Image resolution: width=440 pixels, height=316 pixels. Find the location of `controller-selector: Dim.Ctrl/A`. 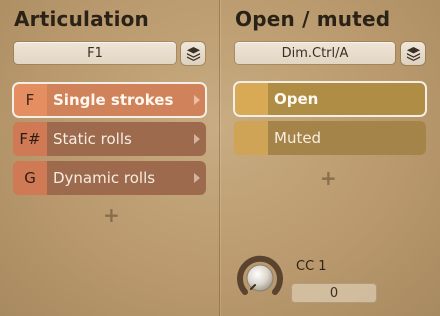

controller-selector: Dim.Ctrl/A is located at coordinates (315, 53).